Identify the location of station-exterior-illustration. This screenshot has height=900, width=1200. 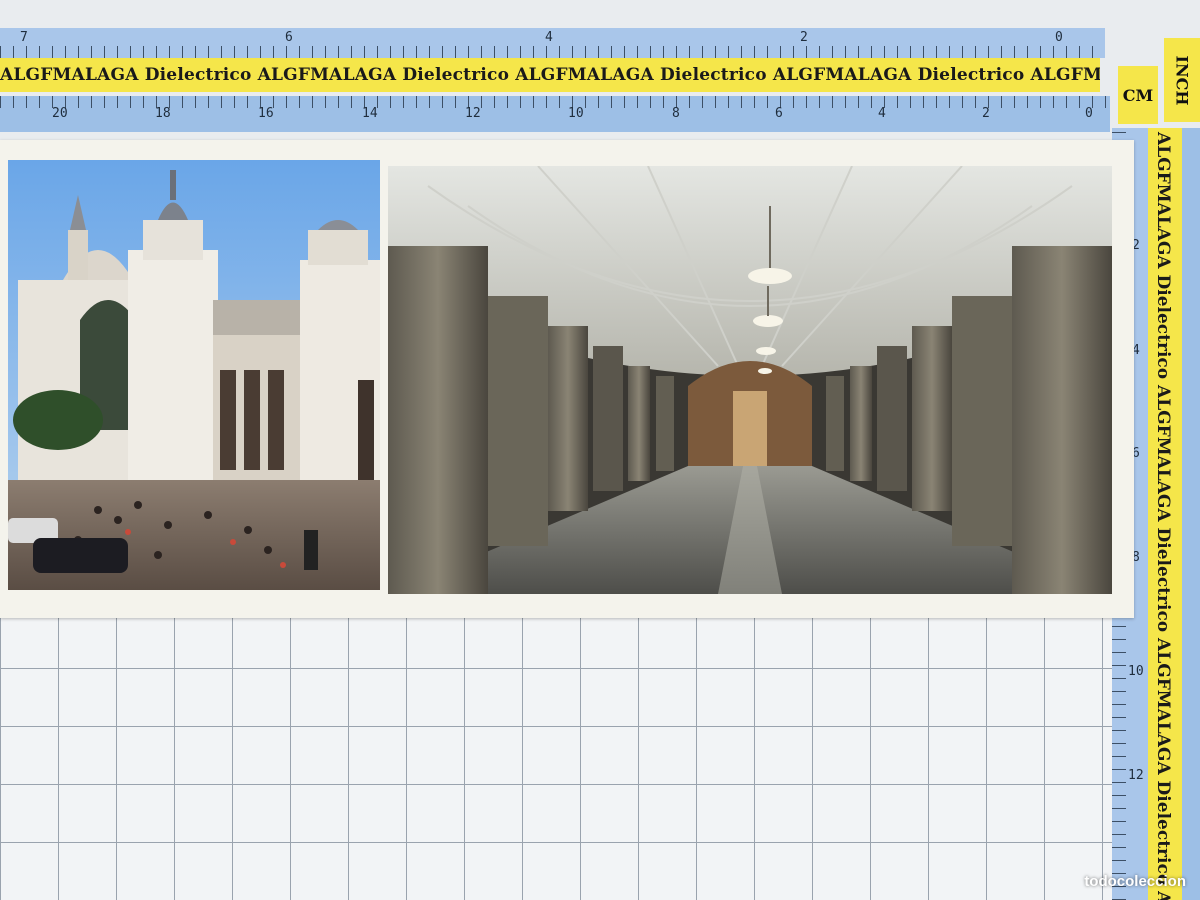
(194, 375).